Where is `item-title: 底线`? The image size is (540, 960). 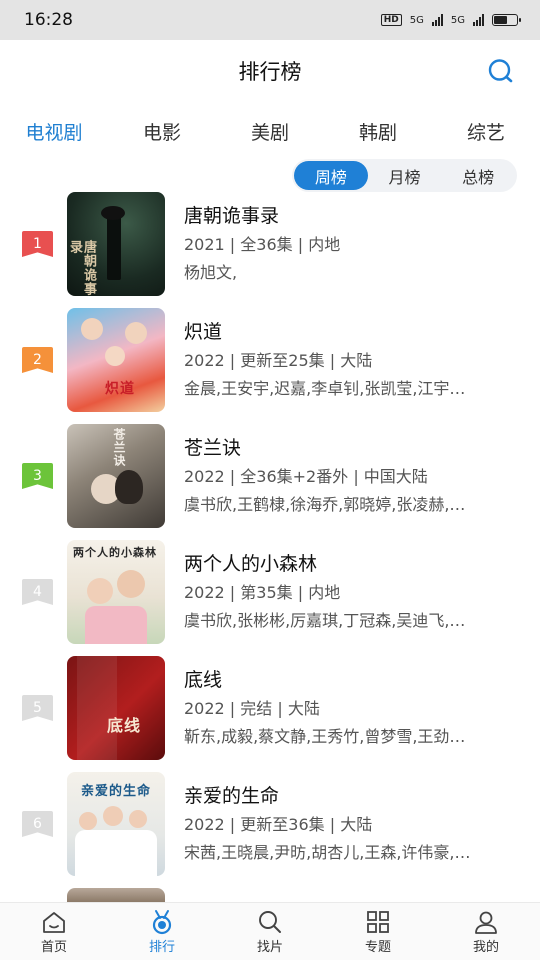 item-title: 底线 is located at coordinates (353, 680).